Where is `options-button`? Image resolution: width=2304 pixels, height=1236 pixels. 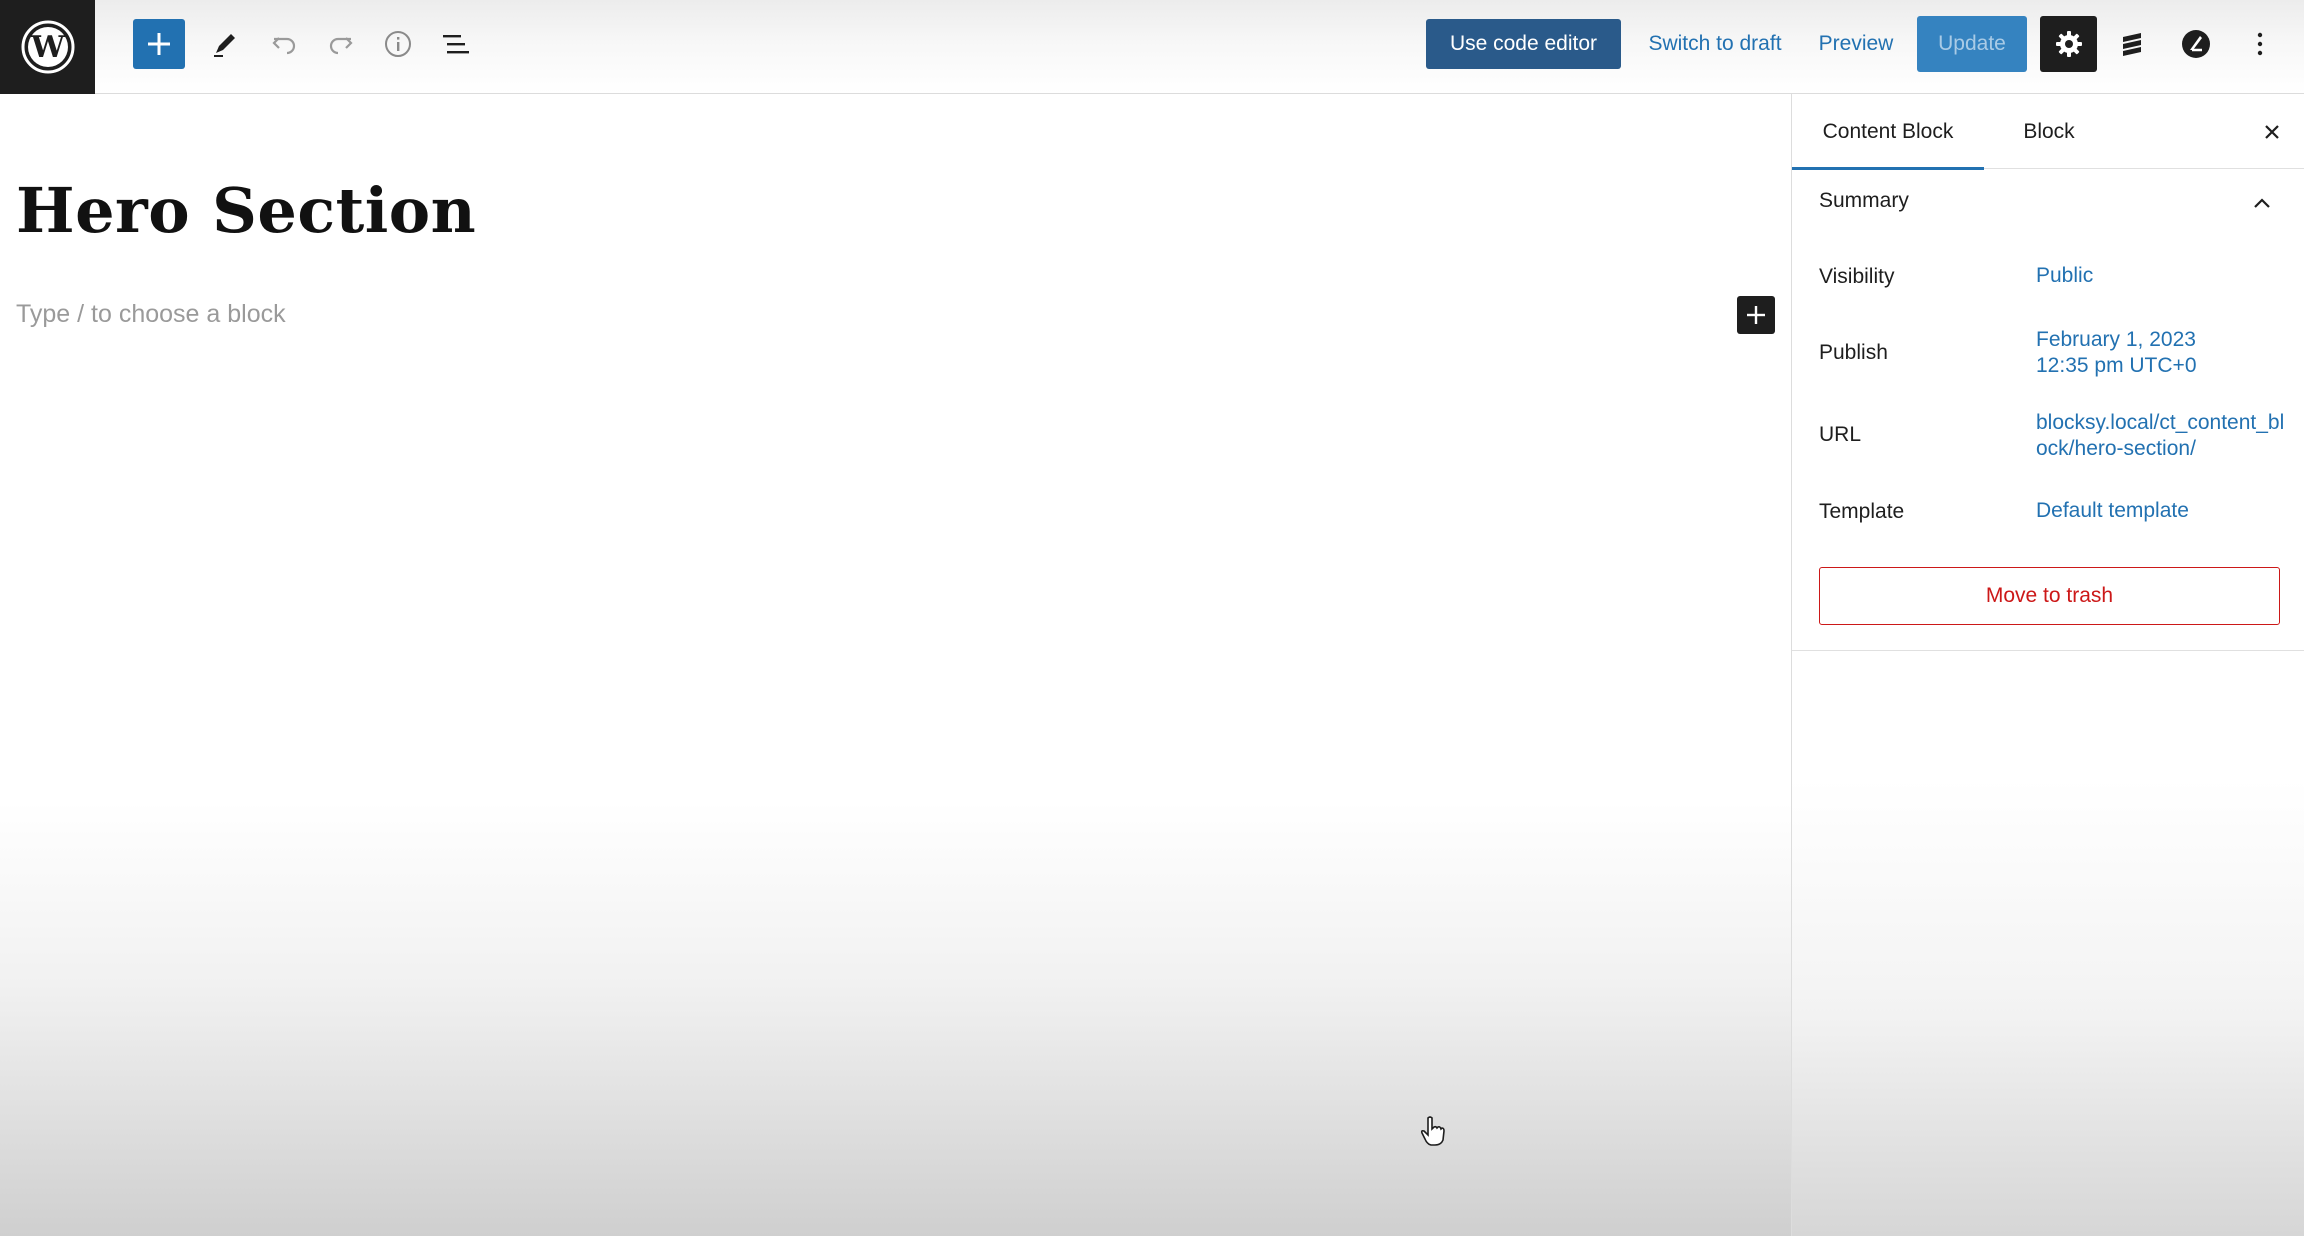
options-button is located at coordinates (2260, 44).